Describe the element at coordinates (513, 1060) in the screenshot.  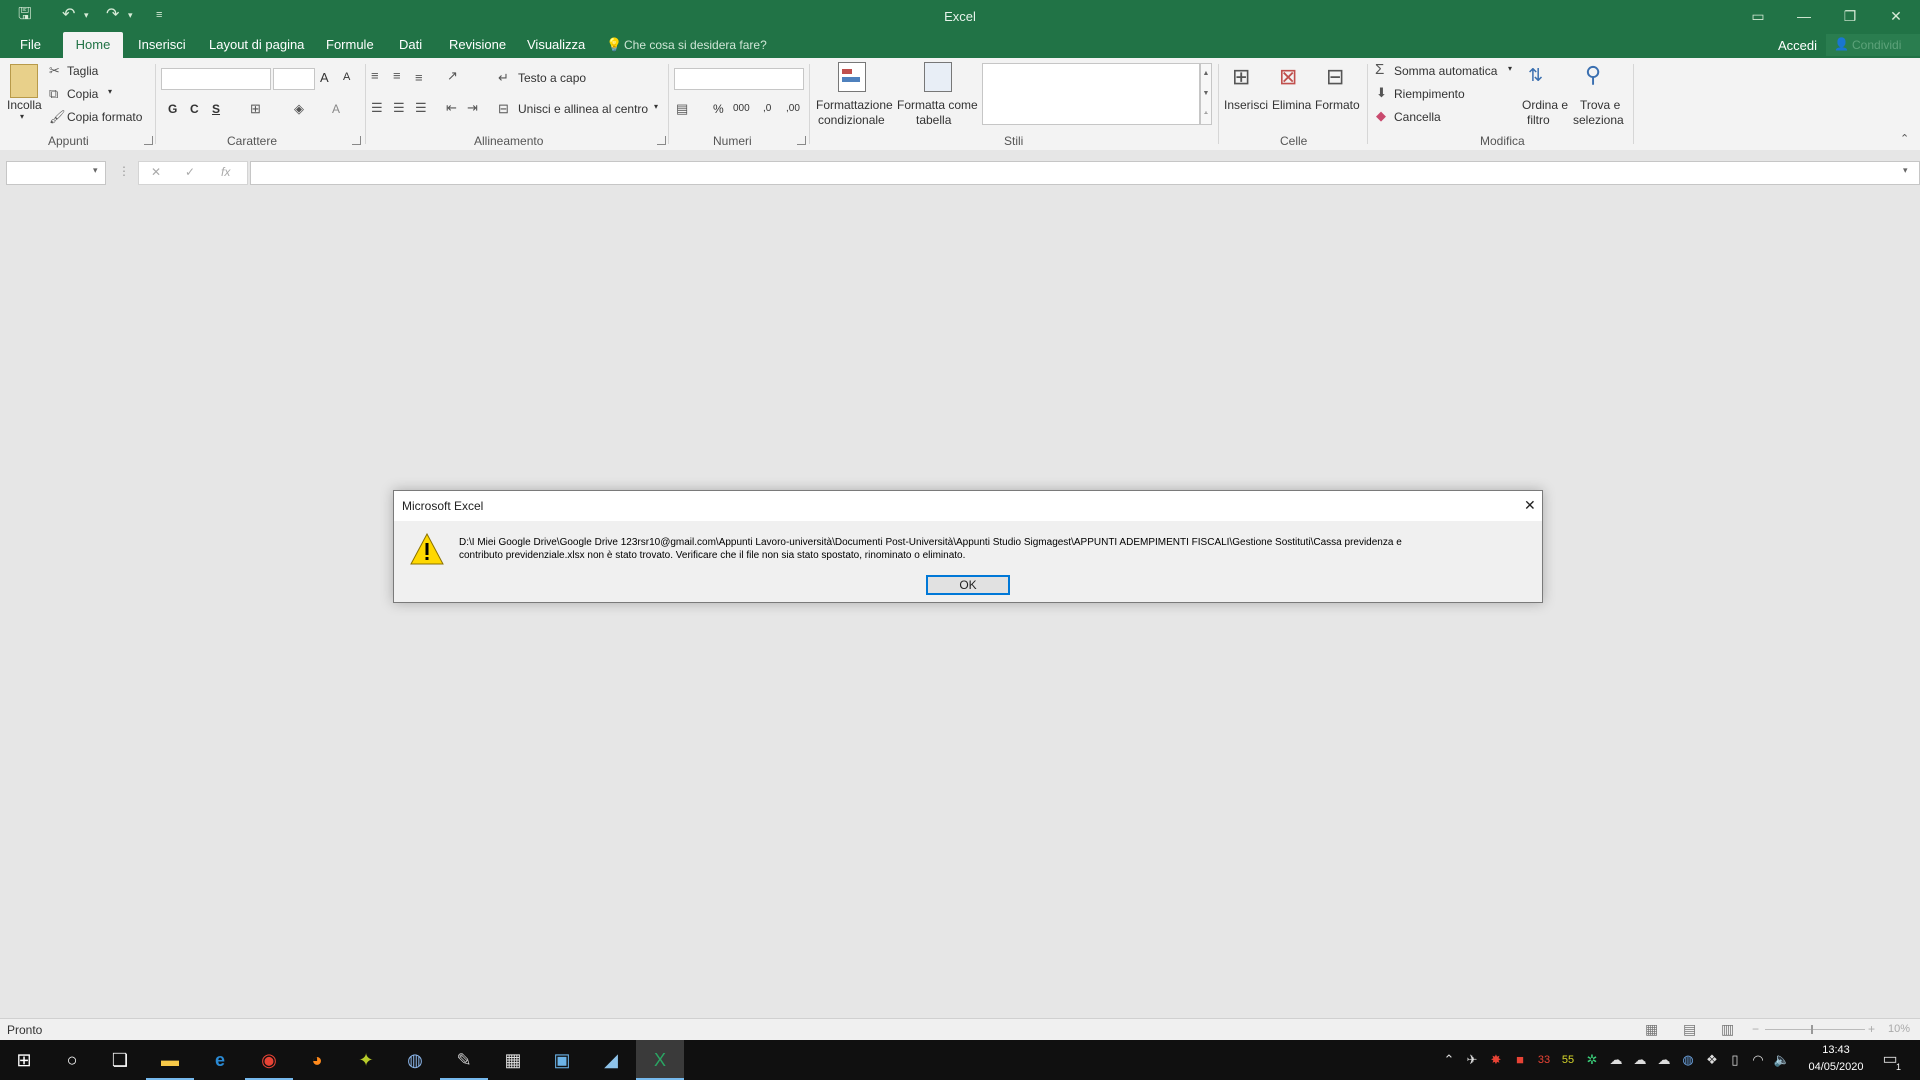
I see `calculator-icon: ▦` at that location.